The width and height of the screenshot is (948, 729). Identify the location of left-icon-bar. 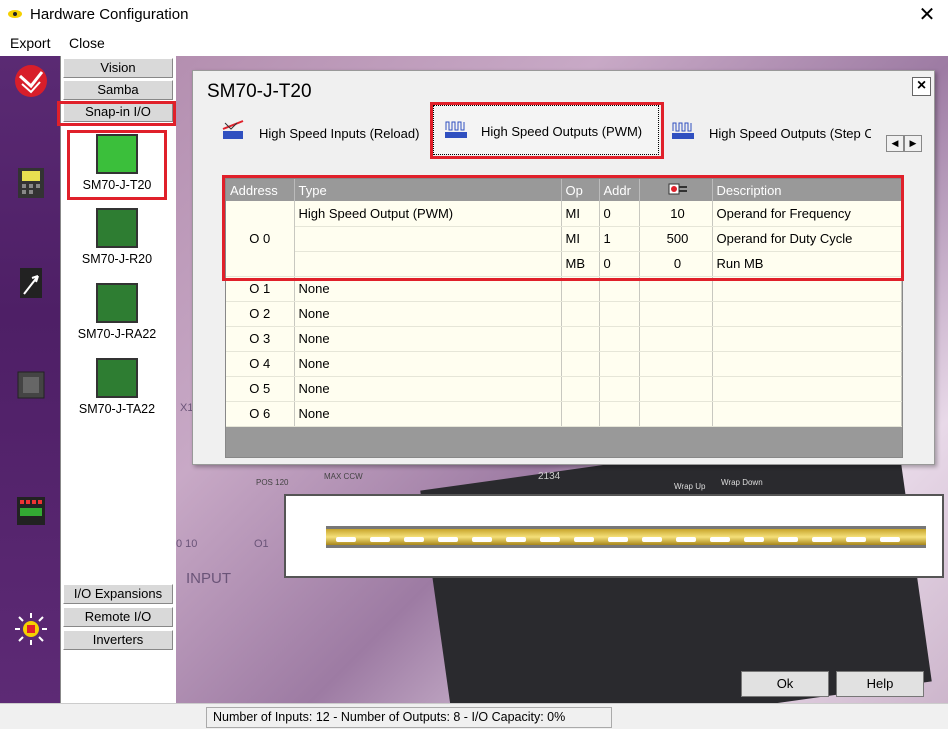
(30, 379).